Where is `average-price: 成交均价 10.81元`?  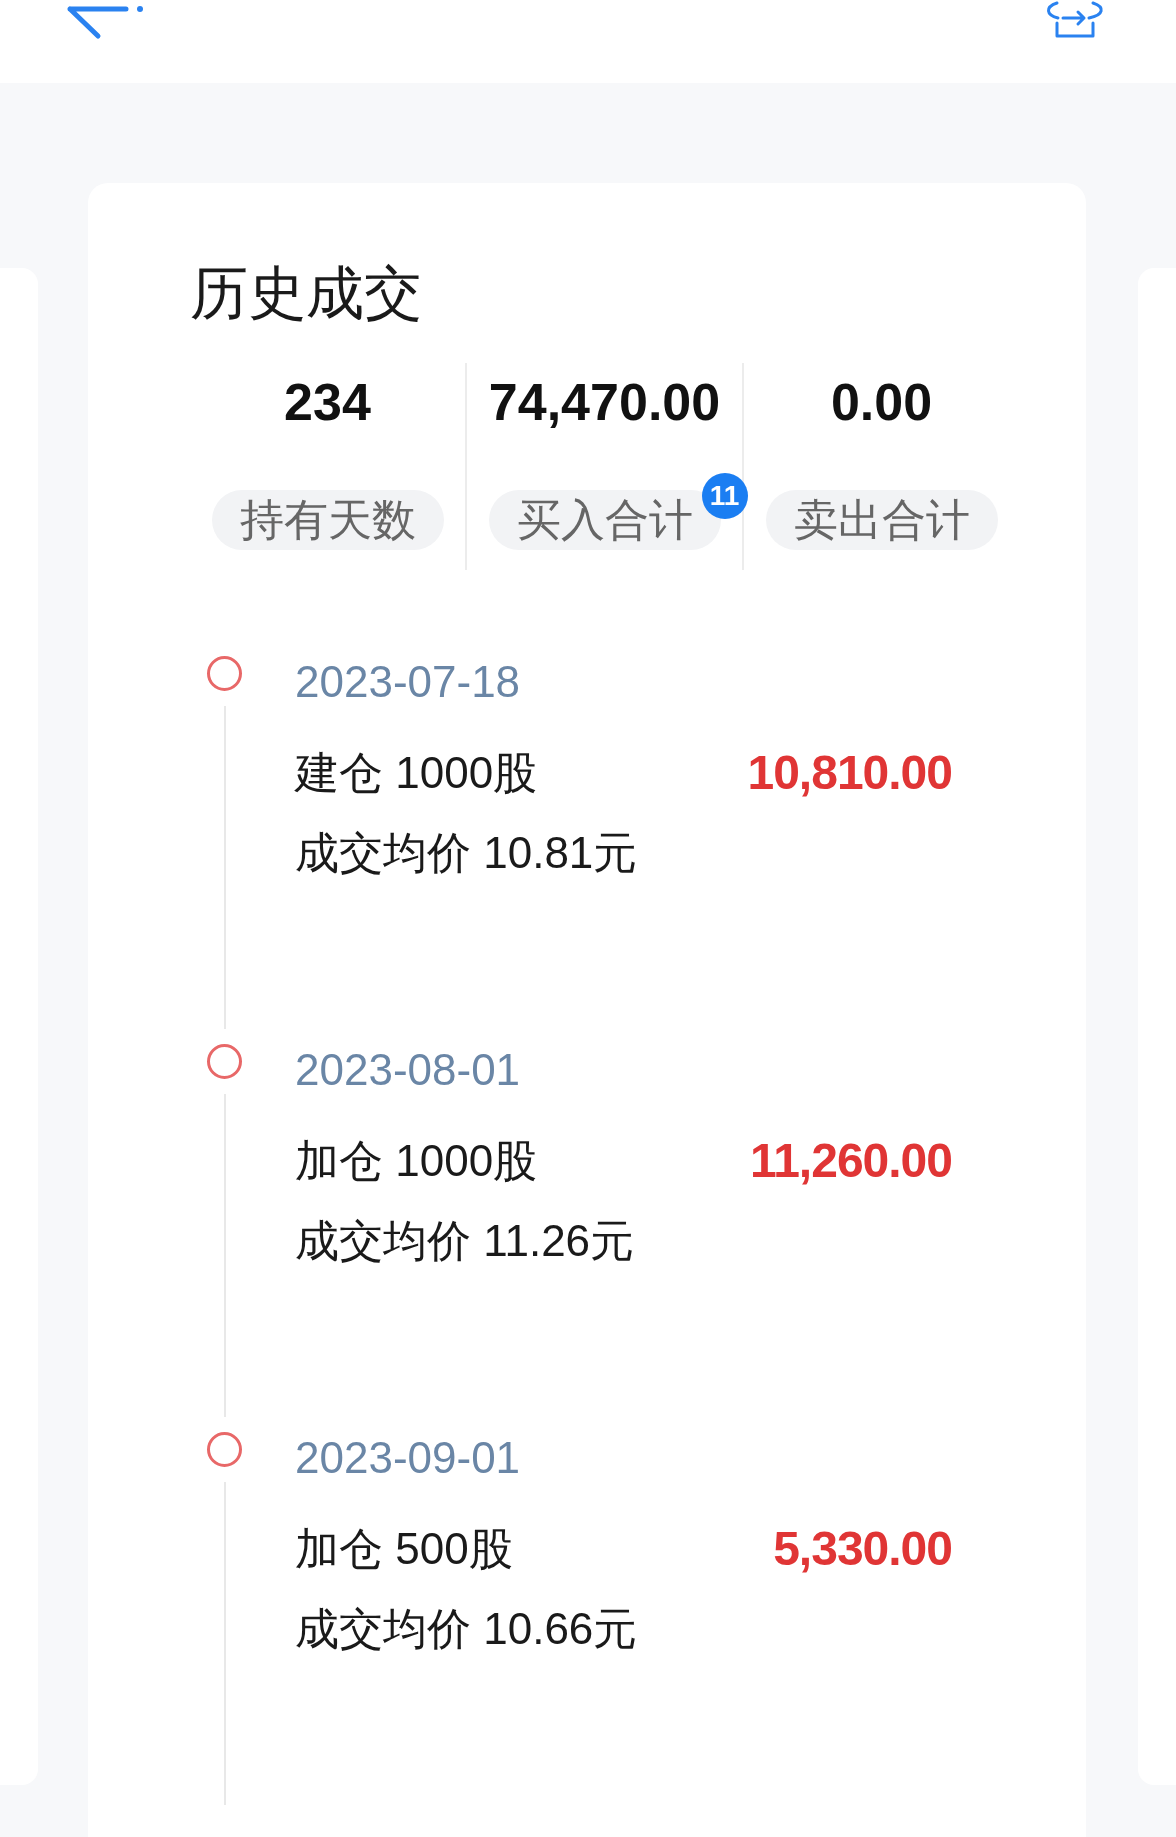 average-price: 成交均价 10.81元 is located at coordinates (466, 853).